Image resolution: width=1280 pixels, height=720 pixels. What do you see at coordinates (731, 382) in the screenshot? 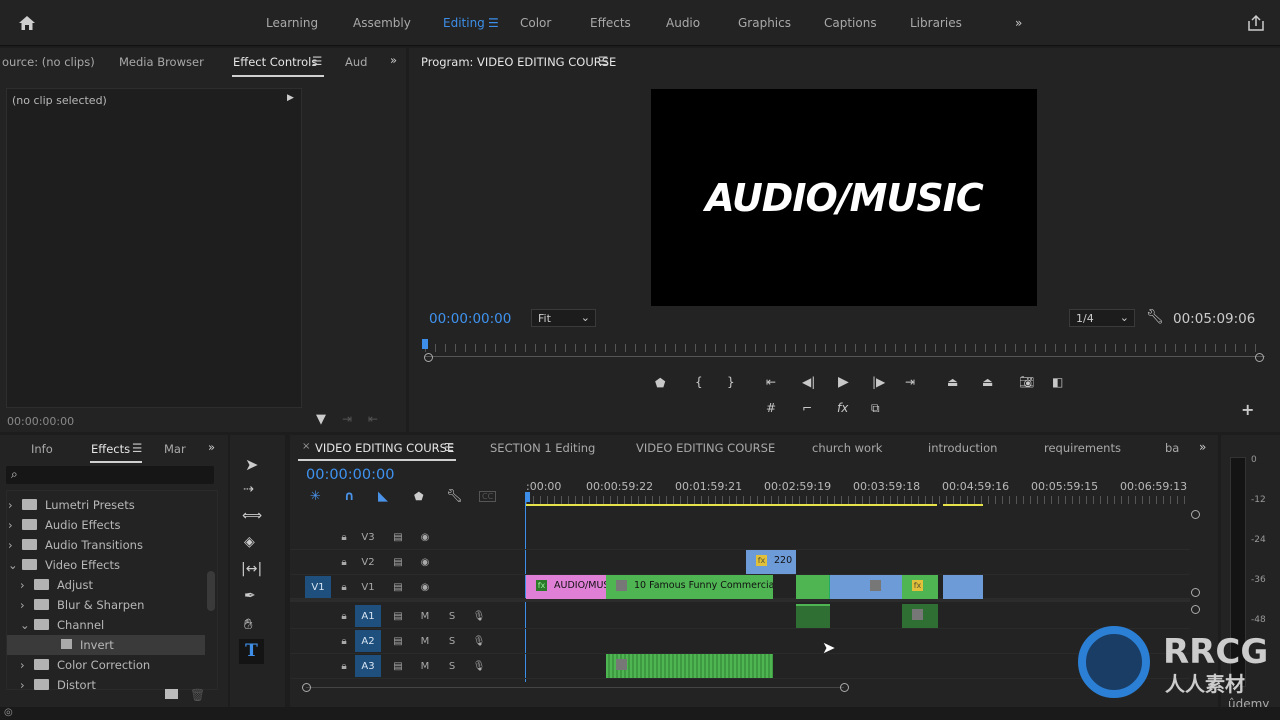
I see `mark-out-icon: }` at bounding box center [731, 382].